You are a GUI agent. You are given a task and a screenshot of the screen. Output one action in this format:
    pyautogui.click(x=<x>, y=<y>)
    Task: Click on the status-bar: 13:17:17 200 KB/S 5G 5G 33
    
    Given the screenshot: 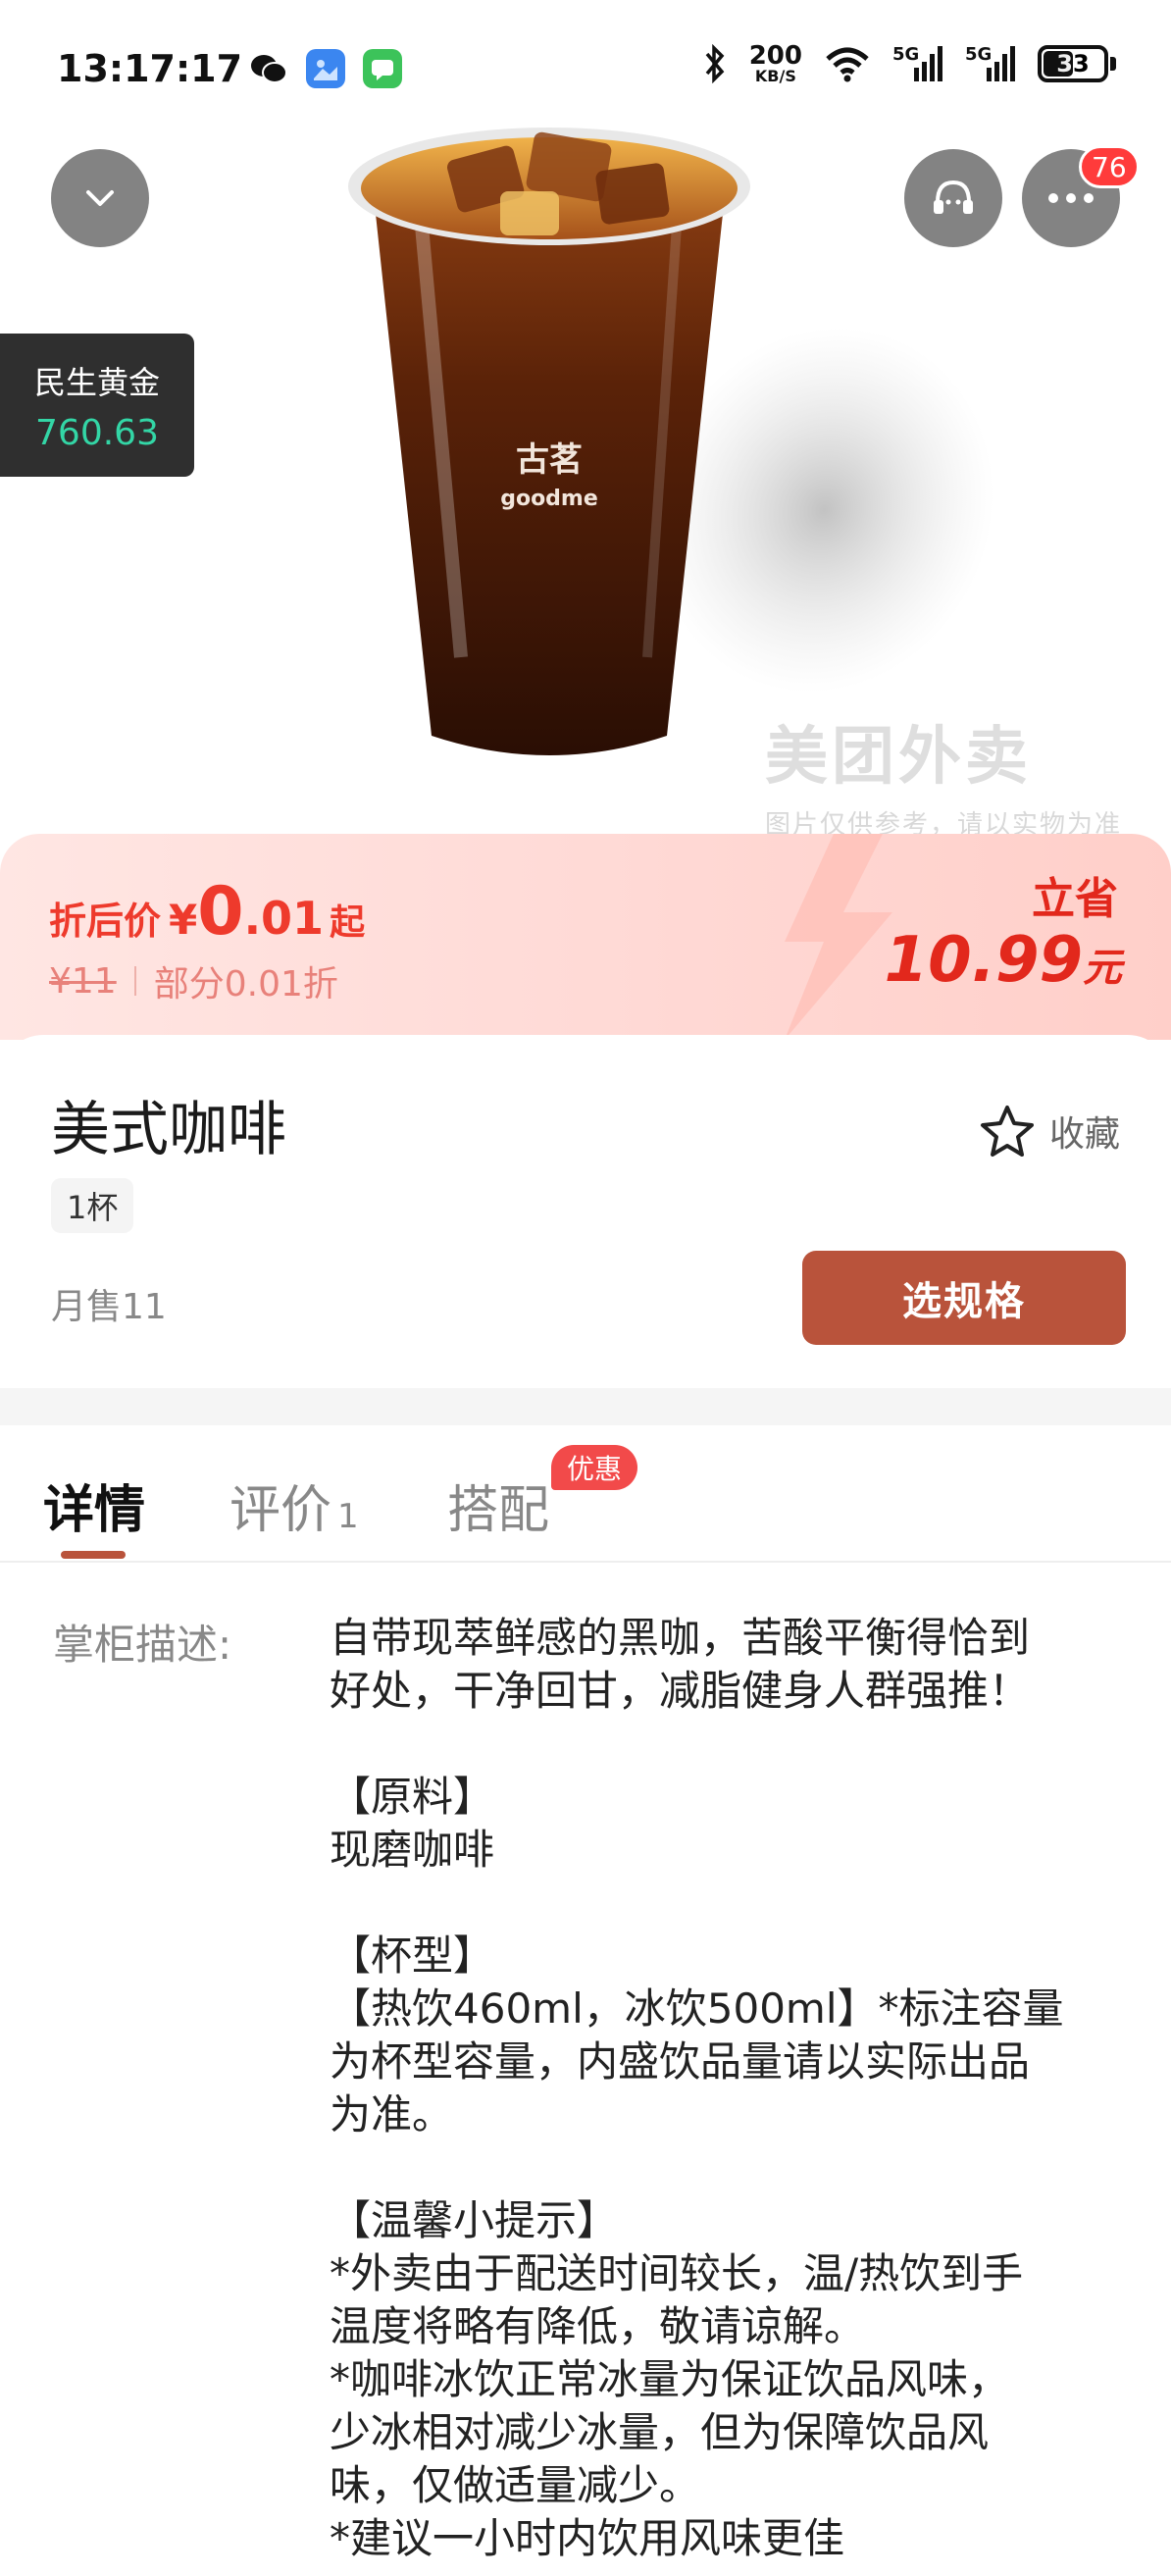 What is the action you would take?
    pyautogui.click(x=585, y=68)
    